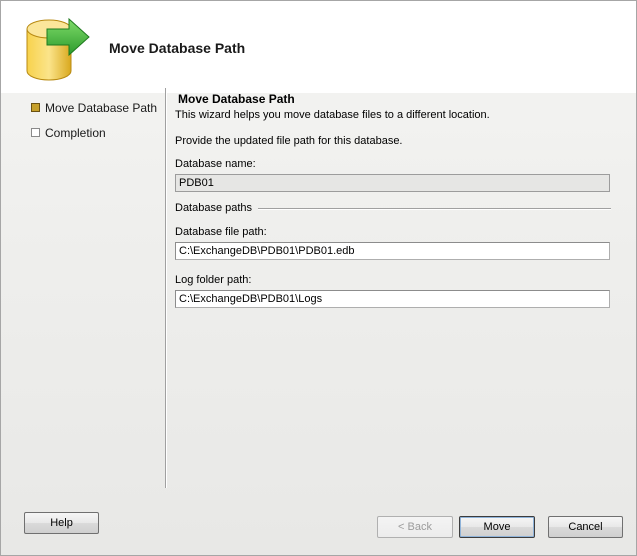 This screenshot has height=556, width=637. What do you see at coordinates (585, 527) in the screenshot?
I see `cancel-button: Cancel` at bounding box center [585, 527].